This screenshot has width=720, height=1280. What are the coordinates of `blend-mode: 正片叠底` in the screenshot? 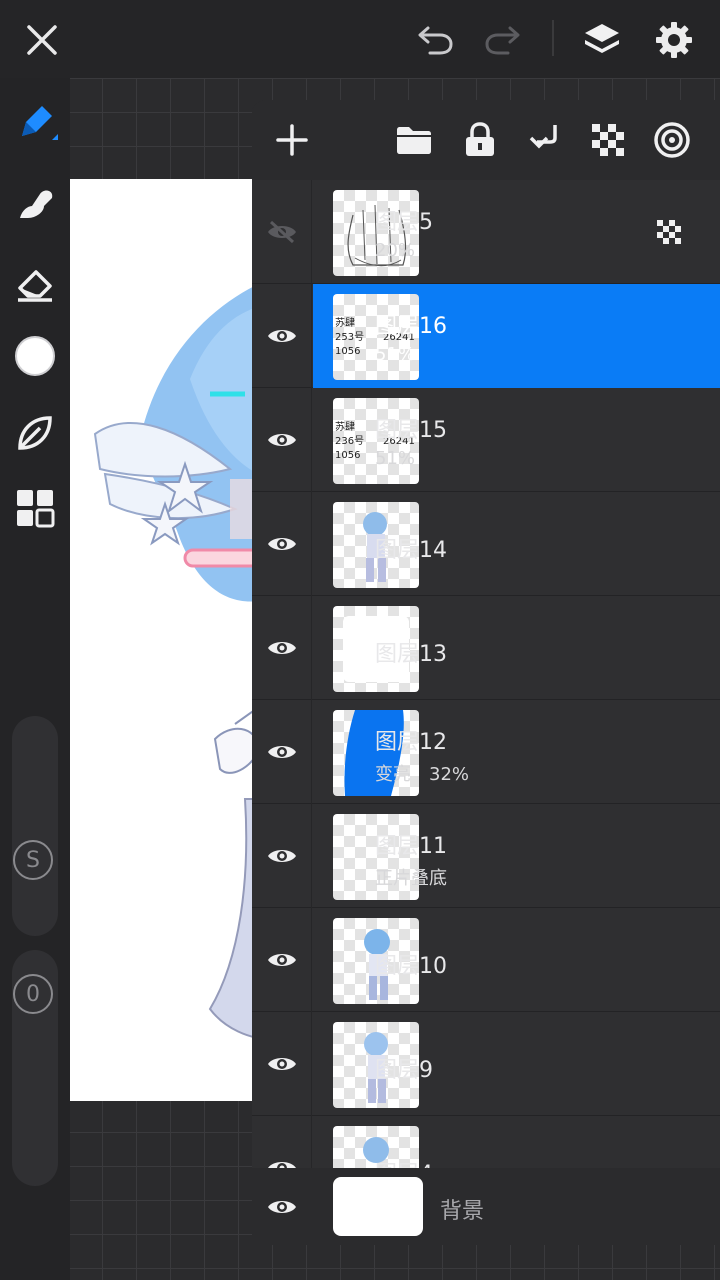 It's located at (411, 878).